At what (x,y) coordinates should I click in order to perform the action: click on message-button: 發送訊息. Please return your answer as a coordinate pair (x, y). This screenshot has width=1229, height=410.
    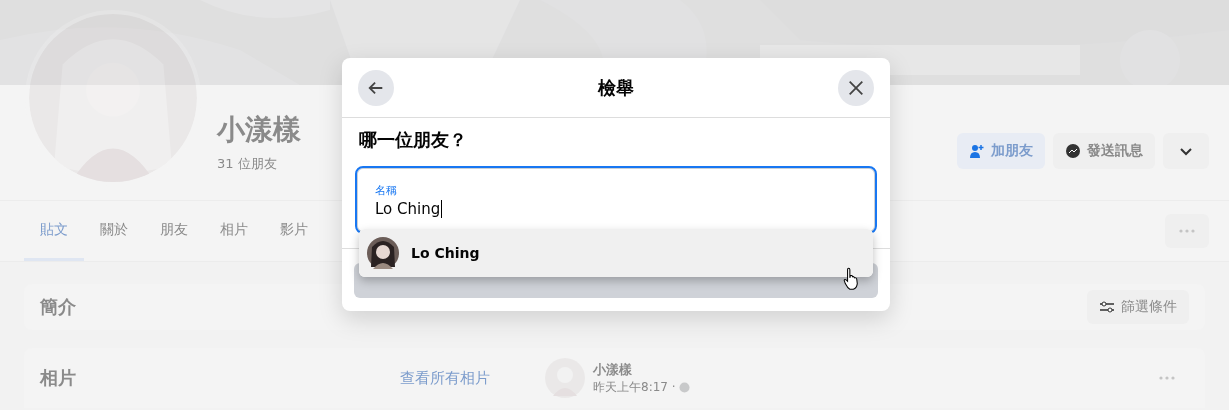
    Looking at the image, I should click on (1104, 151).